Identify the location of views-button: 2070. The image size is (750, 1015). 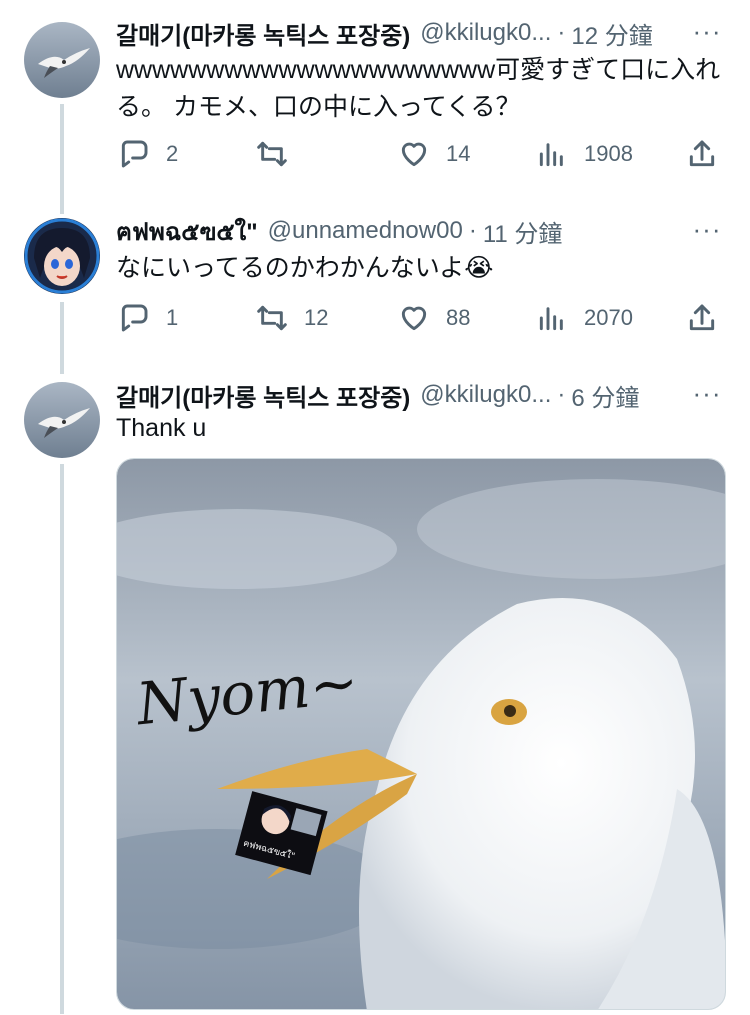
(584, 318).